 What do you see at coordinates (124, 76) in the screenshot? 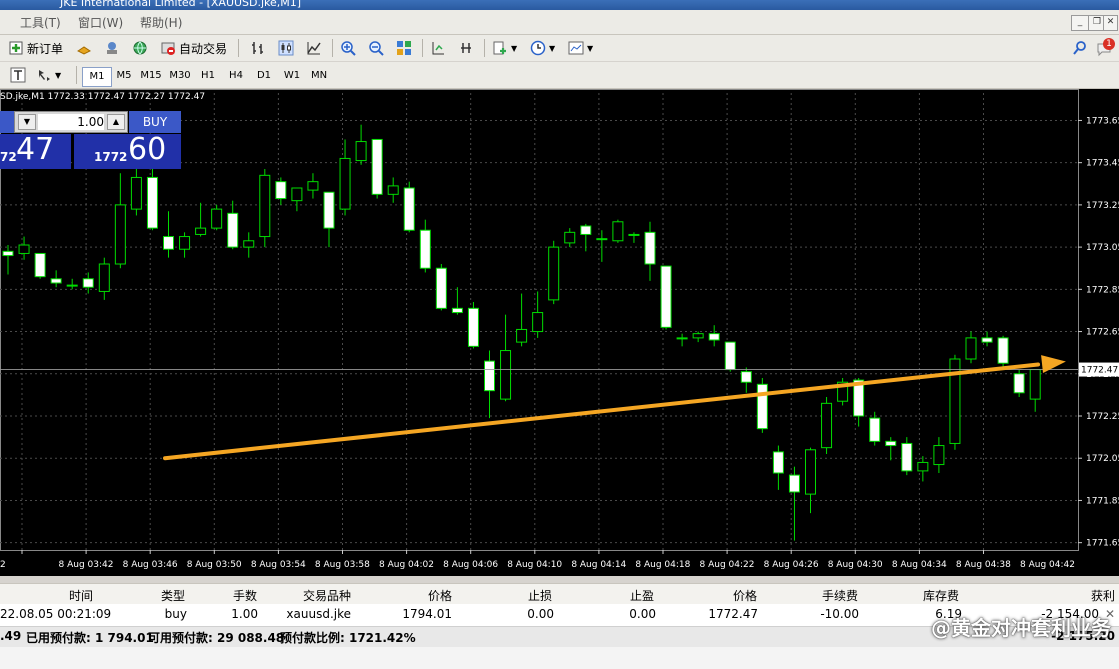
I see `timeframe-m5: M5` at bounding box center [124, 76].